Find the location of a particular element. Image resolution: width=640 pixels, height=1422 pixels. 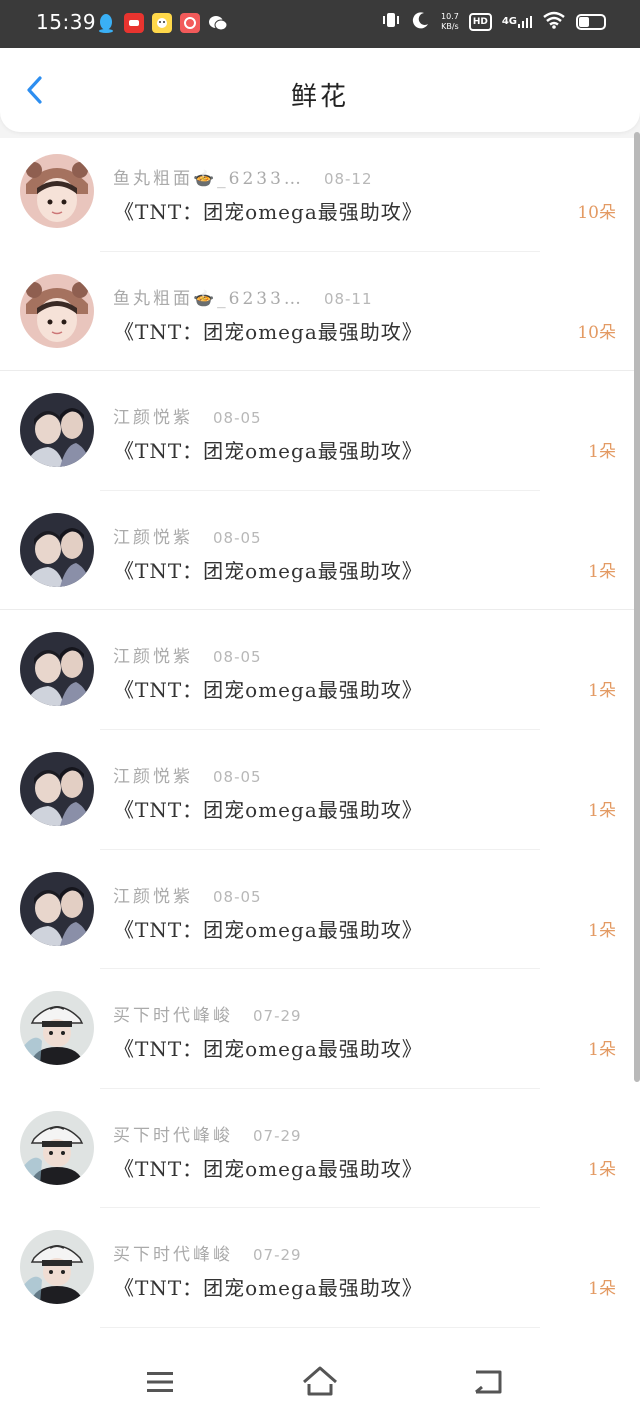

list-item: 鱼丸粗面🍲_6233… 08-11 《TNT：团宠omega最强助攻》 10朵 is located at coordinates (320, 312).